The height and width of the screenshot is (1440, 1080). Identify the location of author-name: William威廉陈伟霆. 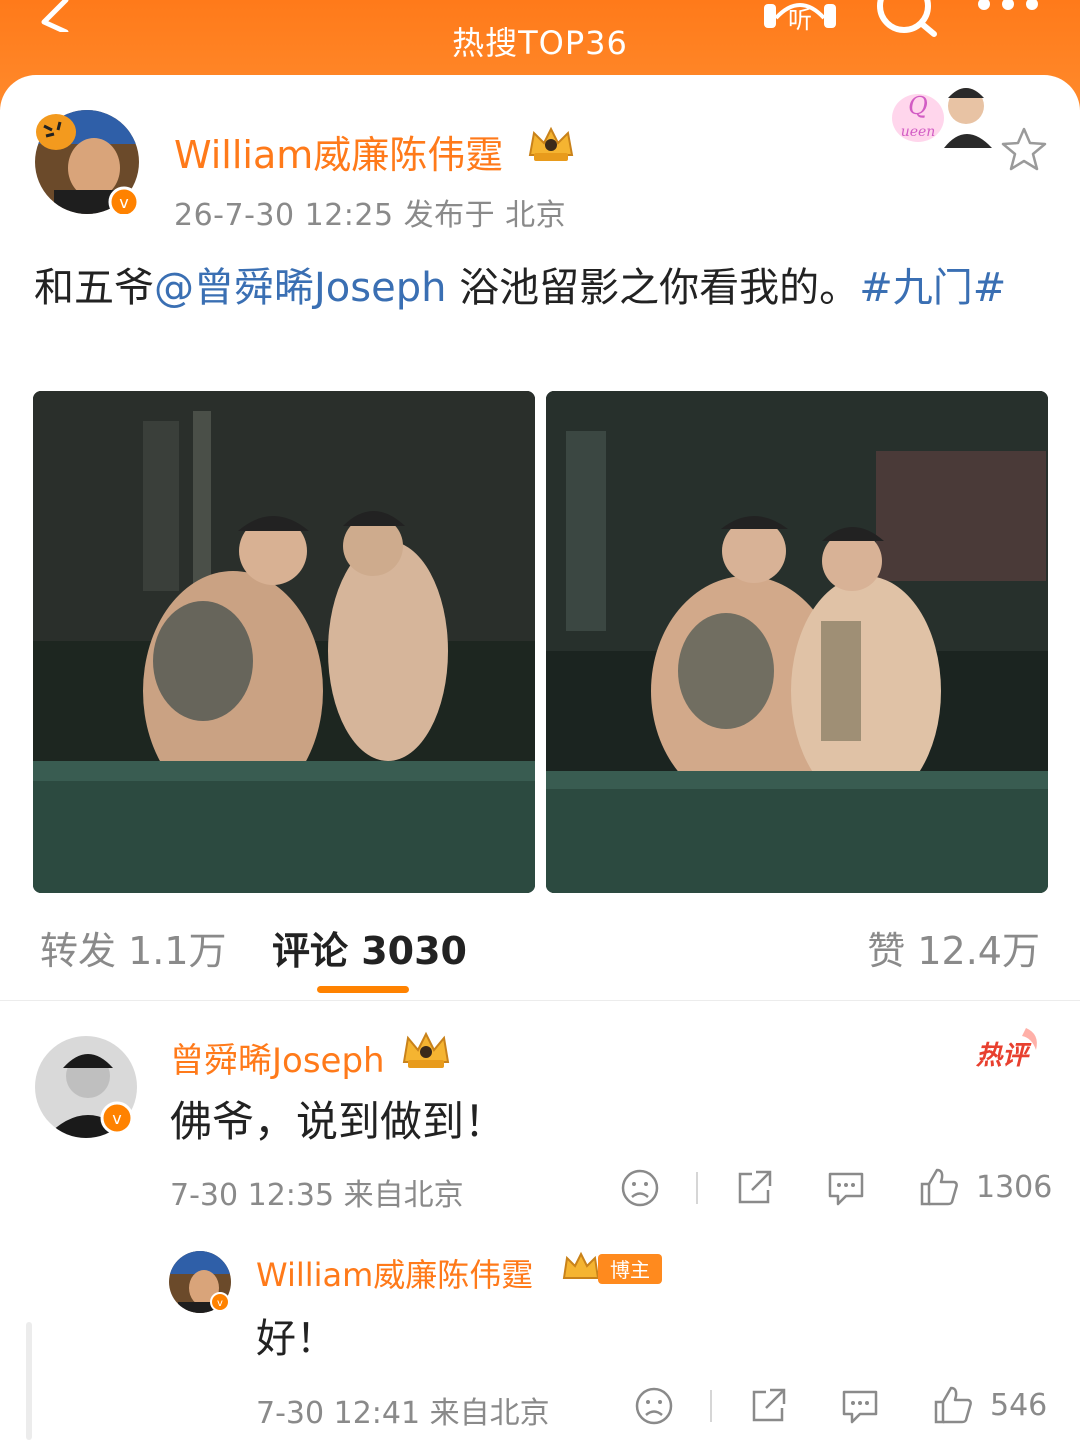
(338, 151).